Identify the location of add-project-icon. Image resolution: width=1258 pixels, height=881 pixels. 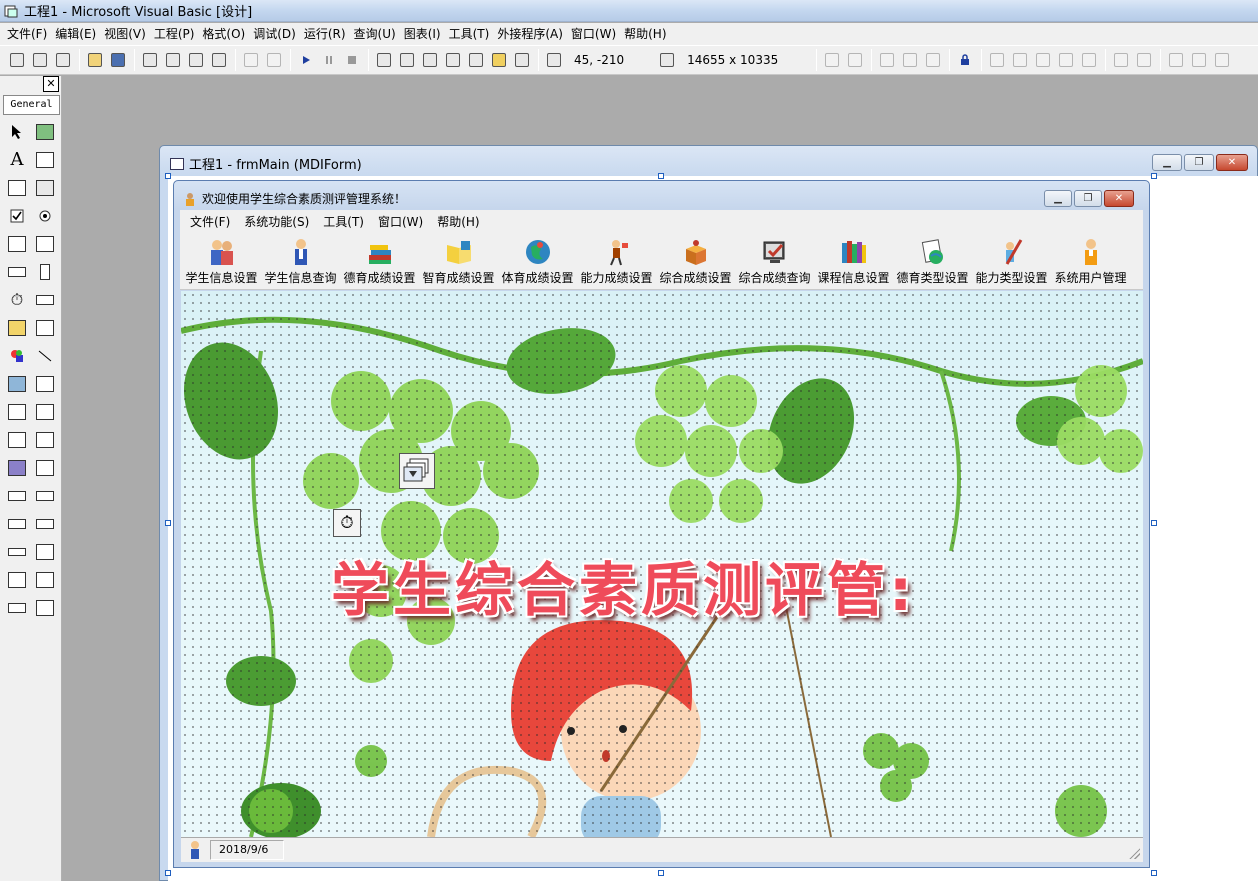
(17, 60).